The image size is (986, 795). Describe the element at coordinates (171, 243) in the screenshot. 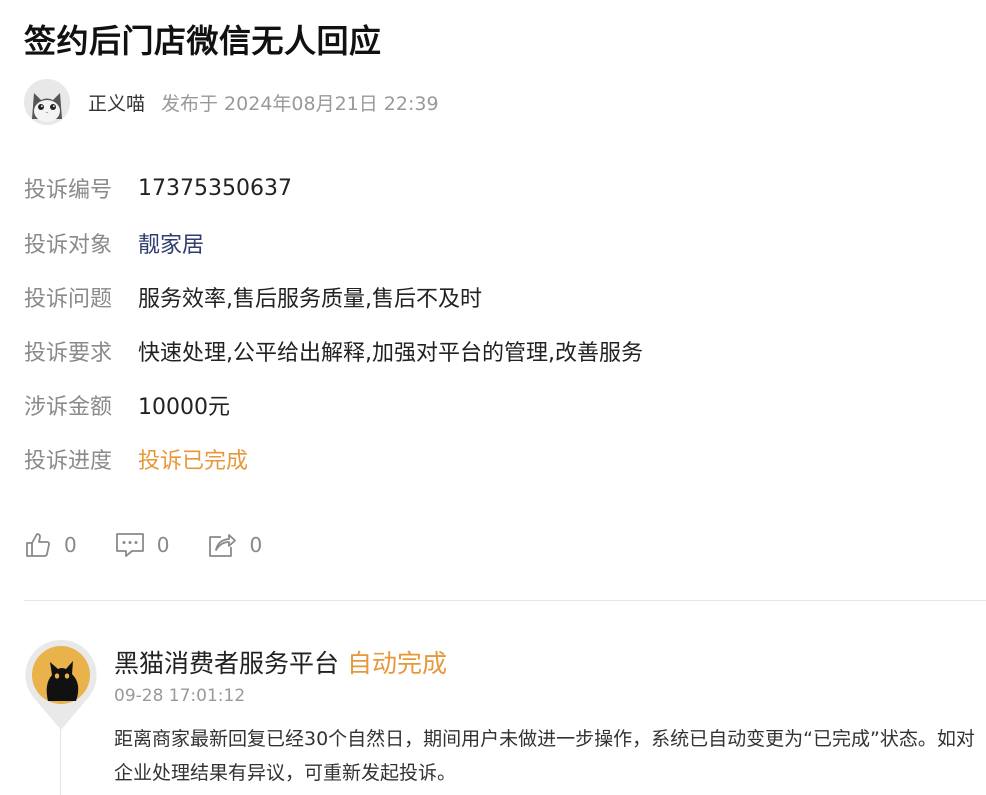

I see `complaint-target-link: 靓家居` at that location.